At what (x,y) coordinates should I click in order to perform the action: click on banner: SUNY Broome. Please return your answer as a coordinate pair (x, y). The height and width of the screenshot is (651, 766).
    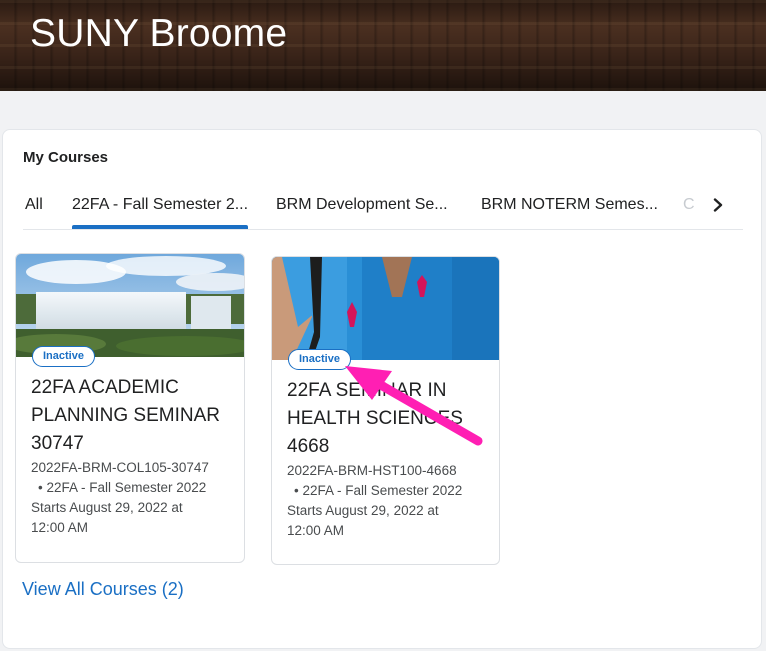
    Looking at the image, I should click on (383, 45).